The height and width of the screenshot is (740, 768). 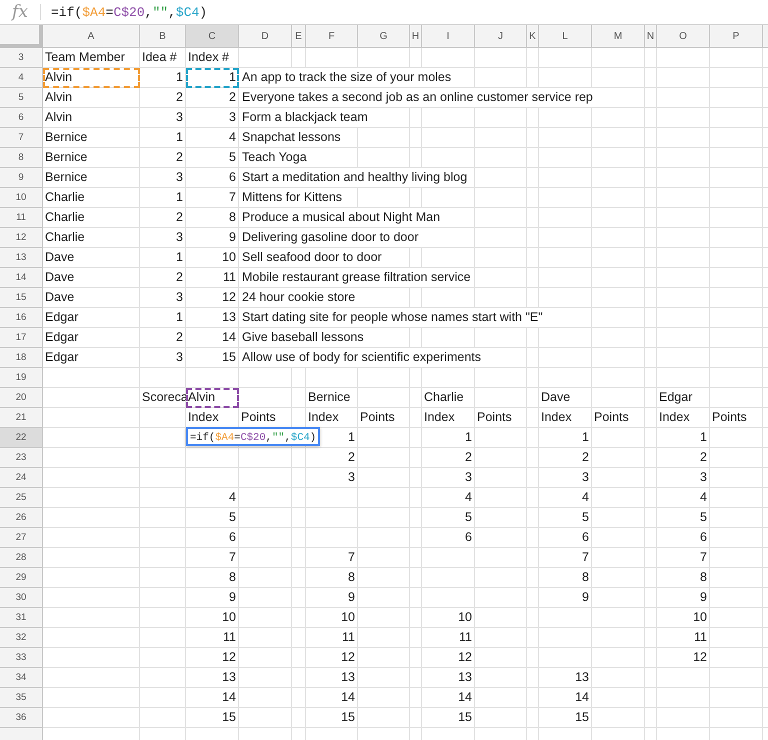 I want to click on row-header: 16, so click(x=21, y=318).